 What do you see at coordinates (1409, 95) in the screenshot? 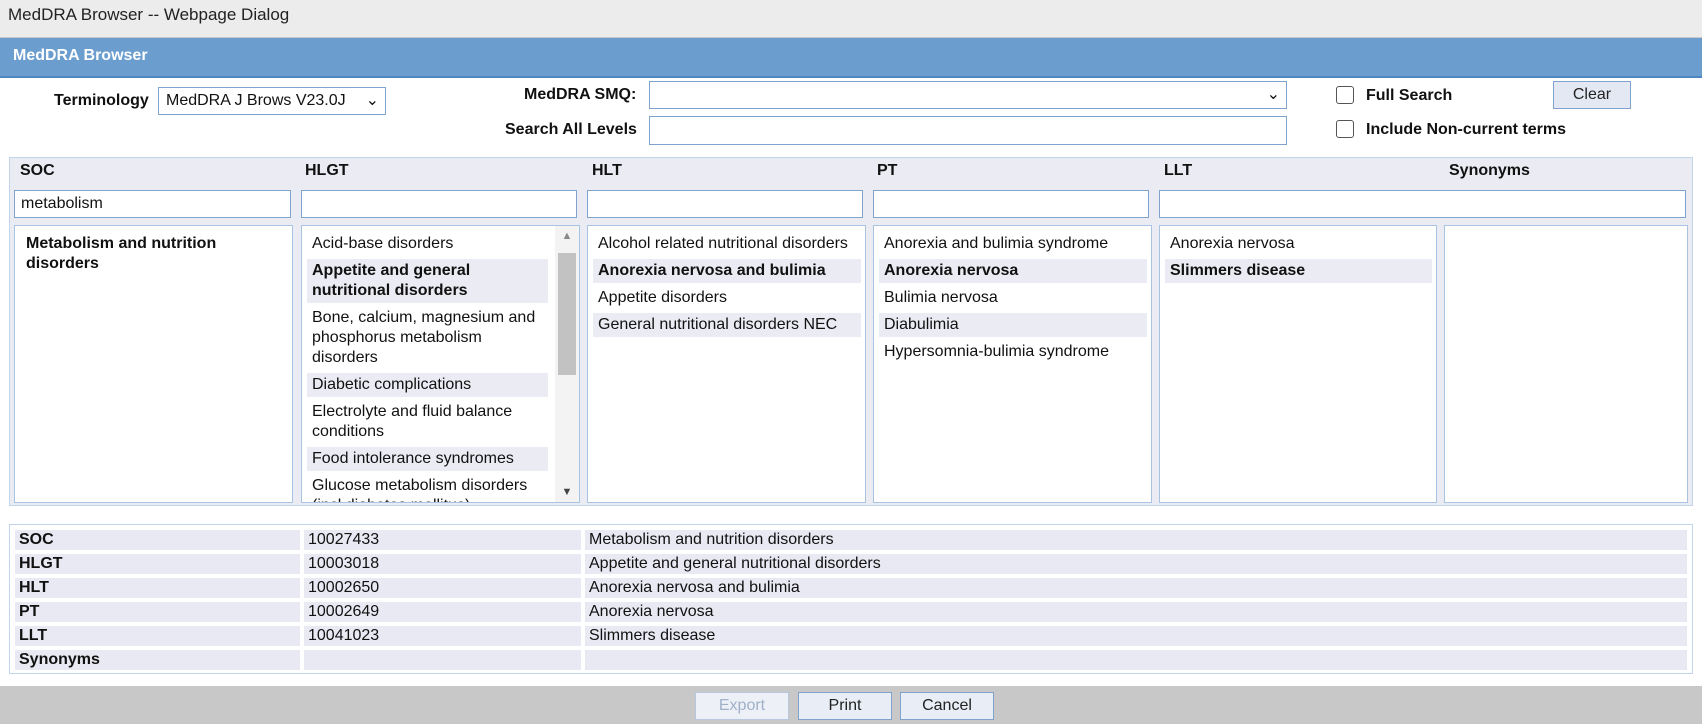
I see `full-search-label: Full Search` at bounding box center [1409, 95].